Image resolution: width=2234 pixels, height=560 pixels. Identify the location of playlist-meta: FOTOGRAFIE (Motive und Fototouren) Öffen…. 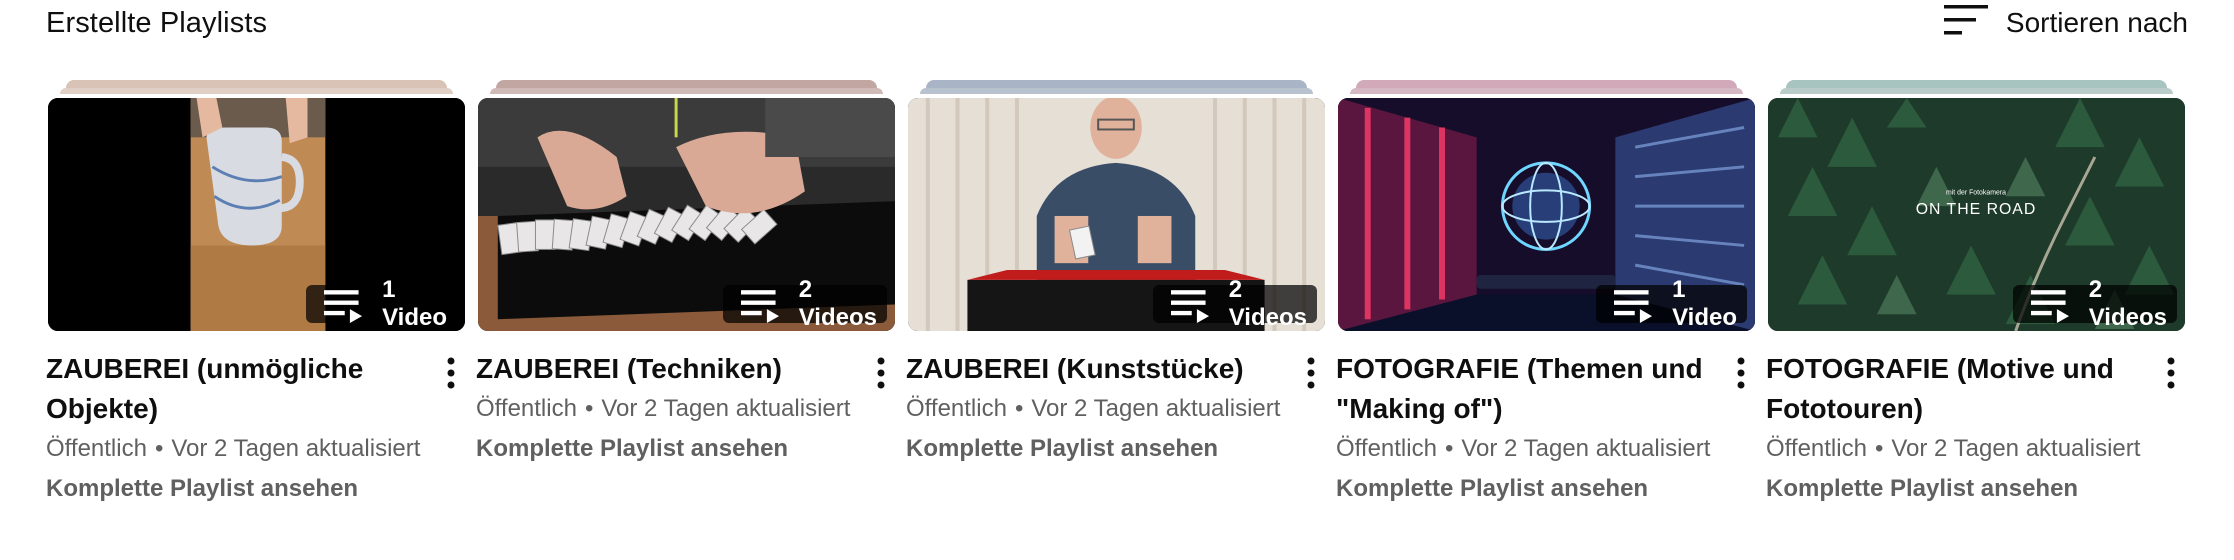
(1976, 429).